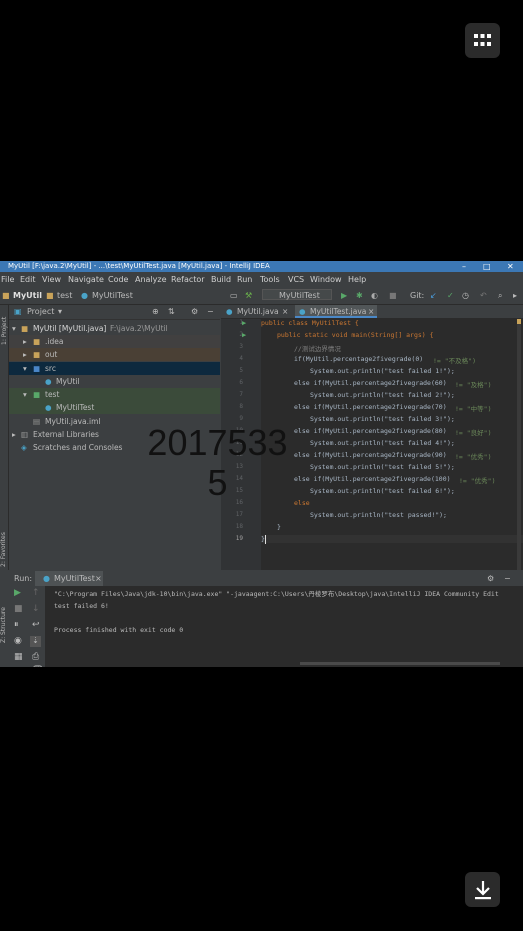 The image size is (523, 931). What do you see at coordinates (171, 312) in the screenshot?
I see `collapse-icon: ⇅` at bounding box center [171, 312].